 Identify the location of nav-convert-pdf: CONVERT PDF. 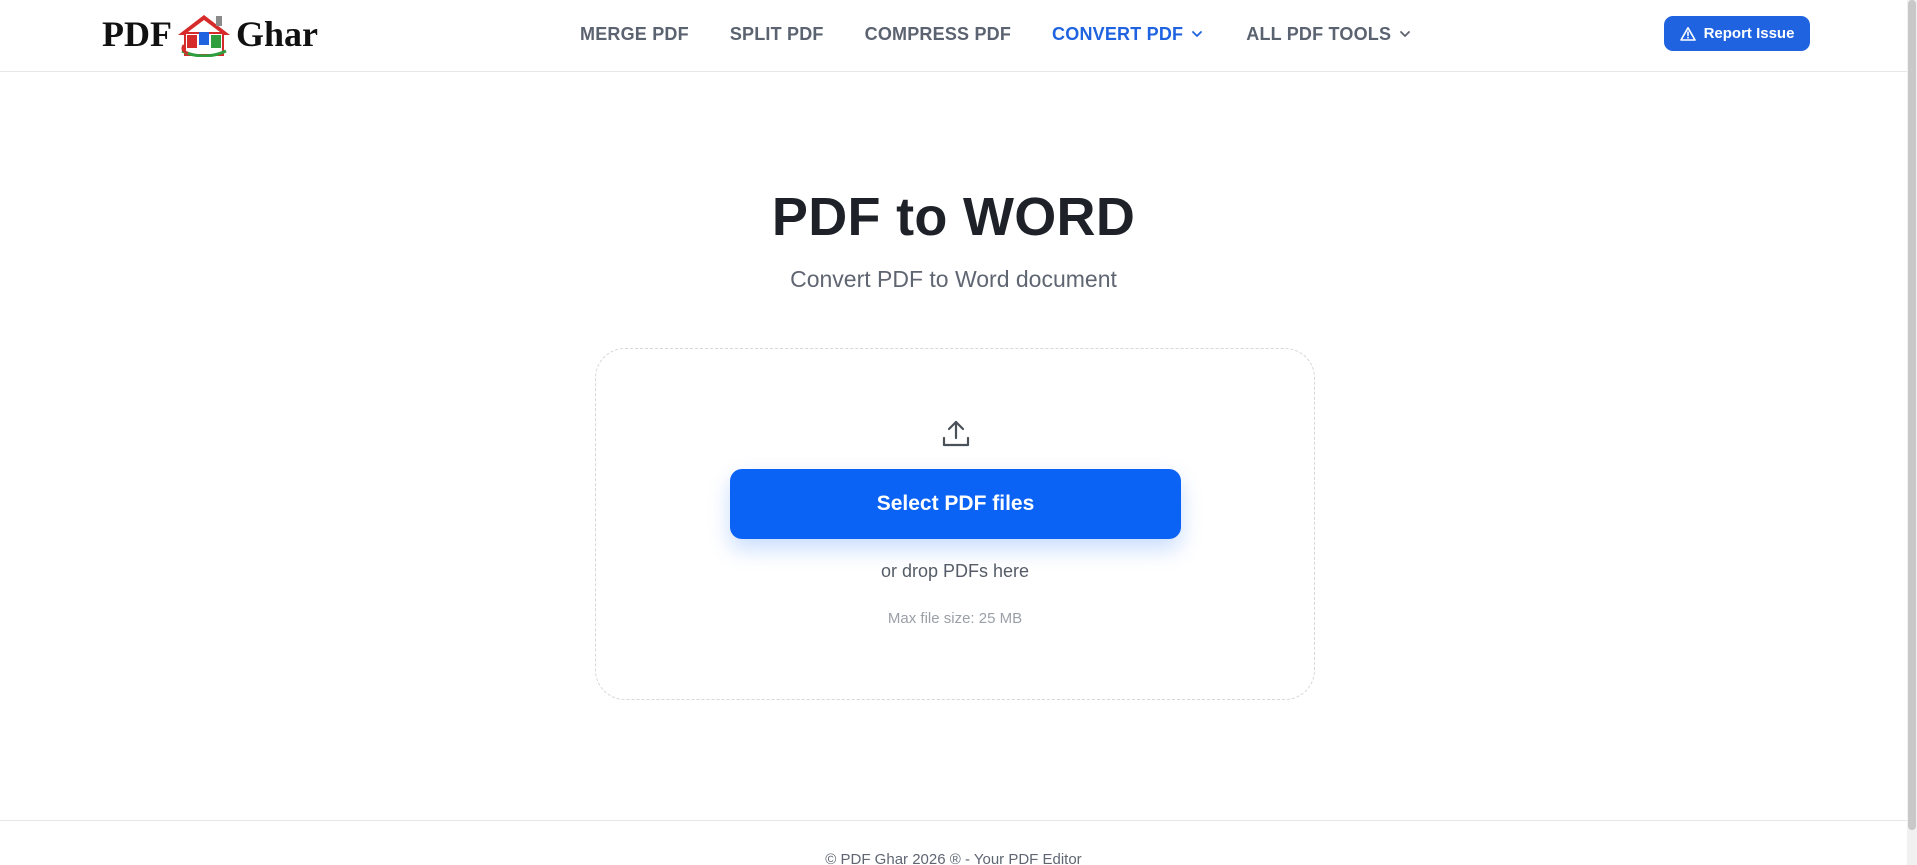
(1127, 34).